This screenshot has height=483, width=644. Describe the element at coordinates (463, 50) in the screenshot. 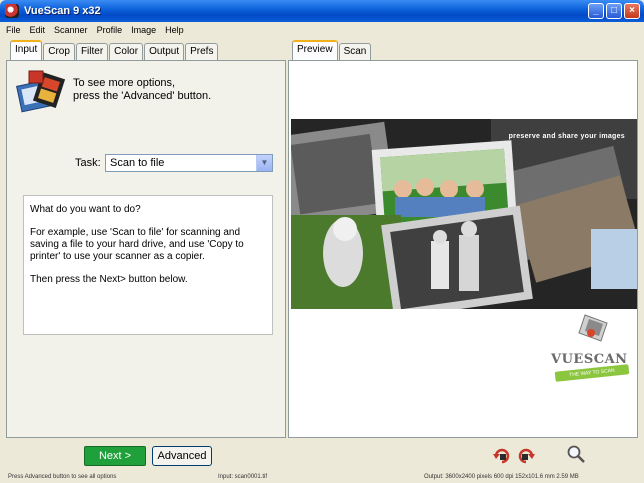

I see `preview-tabs: Preview Scan` at that location.